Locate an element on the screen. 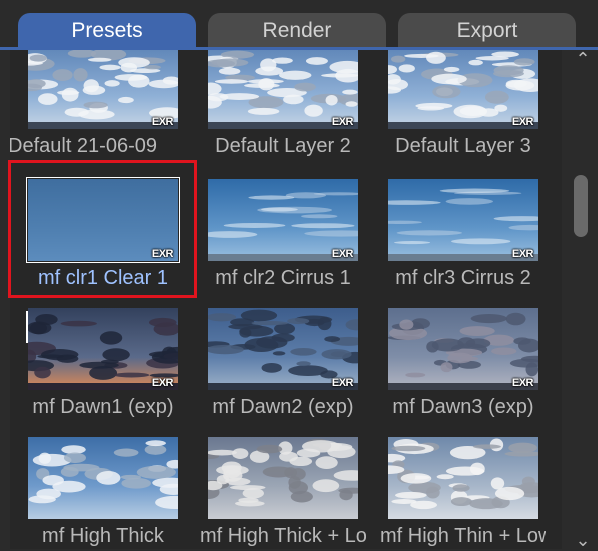 This screenshot has width=598, height=551. preset-label: Default Layer 2 is located at coordinates (283, 146).